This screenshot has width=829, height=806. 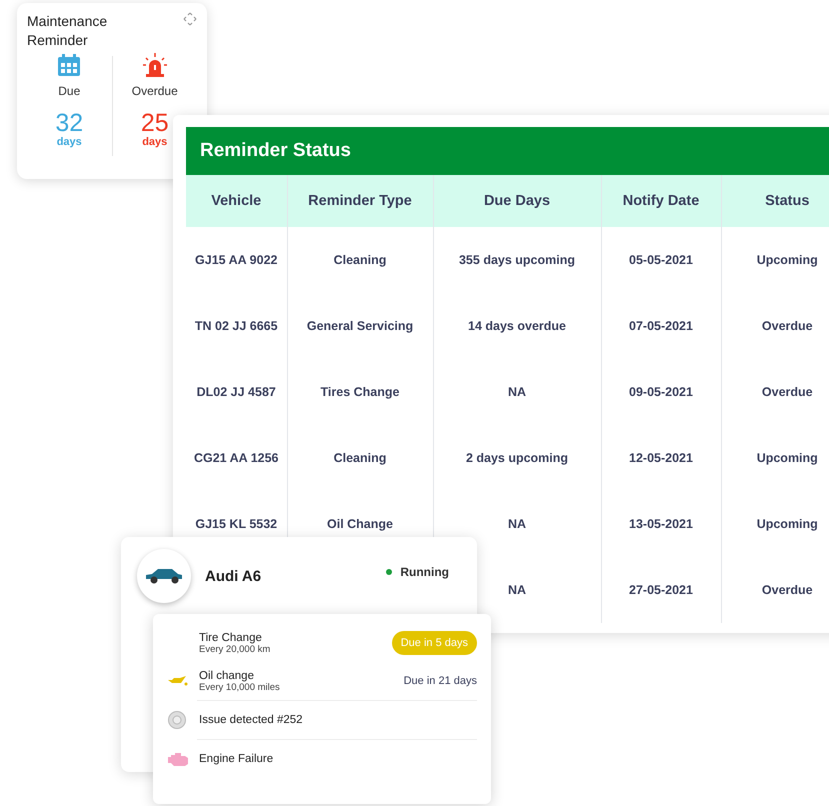 What do you see at coordinates (190, 19) in the screenshot?
I see `expand-icon` at bounding box center [190, 19].